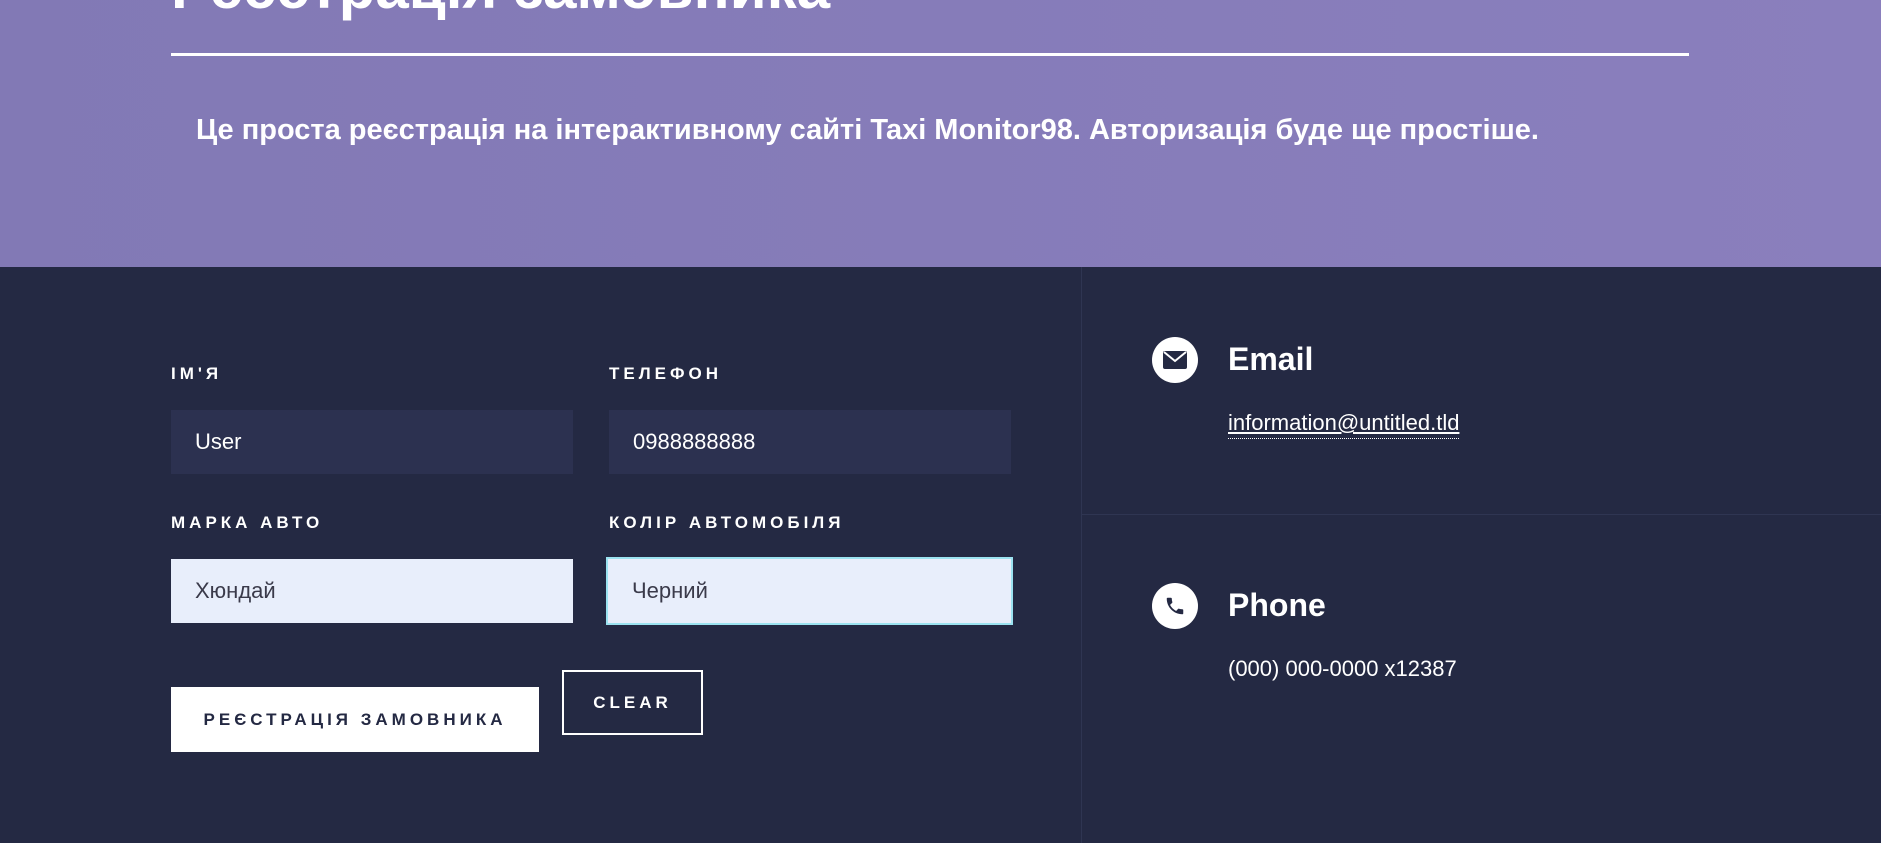 The width and height of the screenshot is (1881, 843). I want to click on clear-button: CLEAR, so click(632, 702).